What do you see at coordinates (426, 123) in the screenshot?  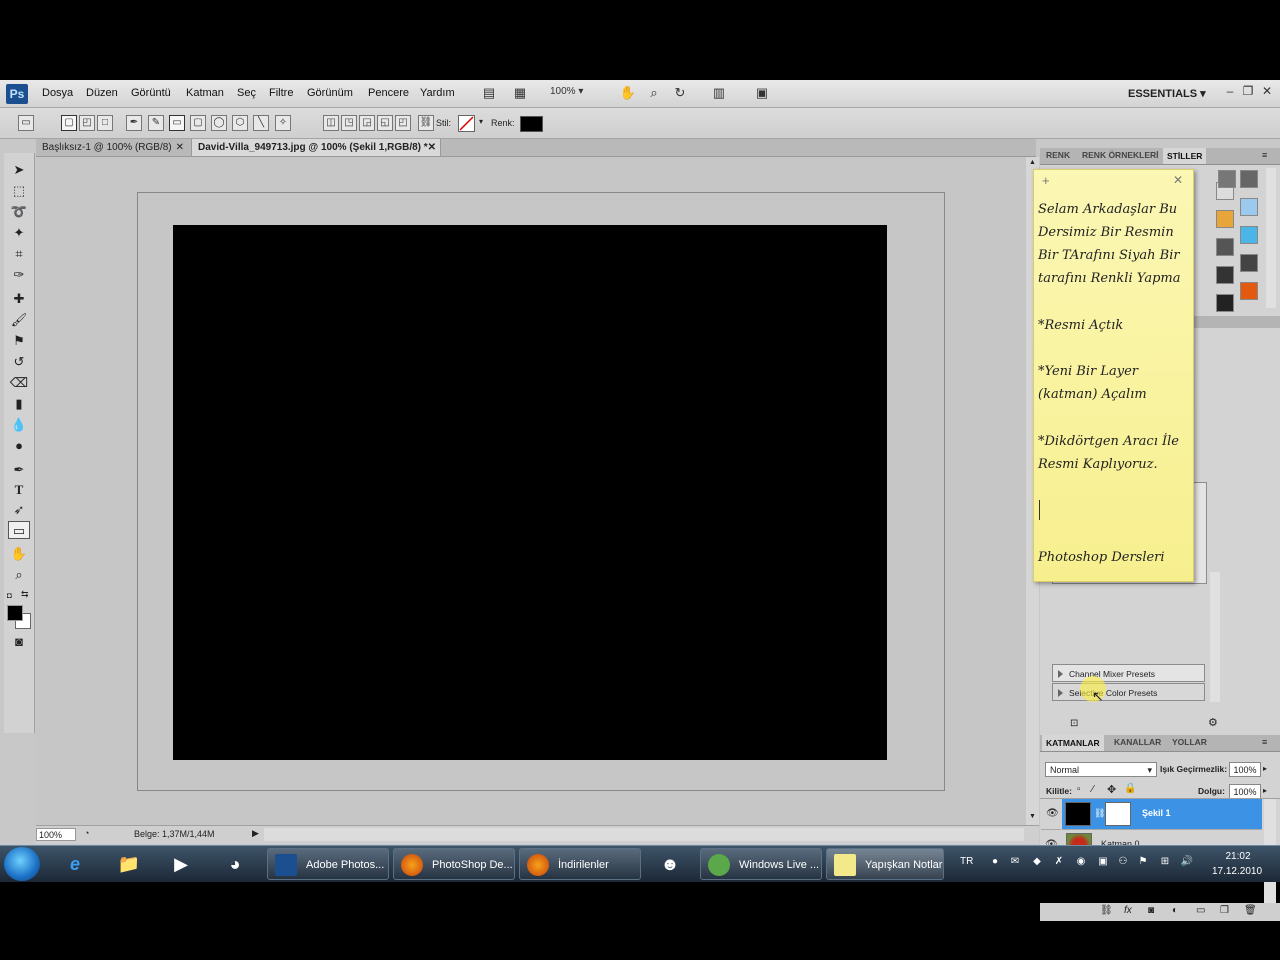 I see `link-style-button: ⛓` at bounding box center [426, 123].